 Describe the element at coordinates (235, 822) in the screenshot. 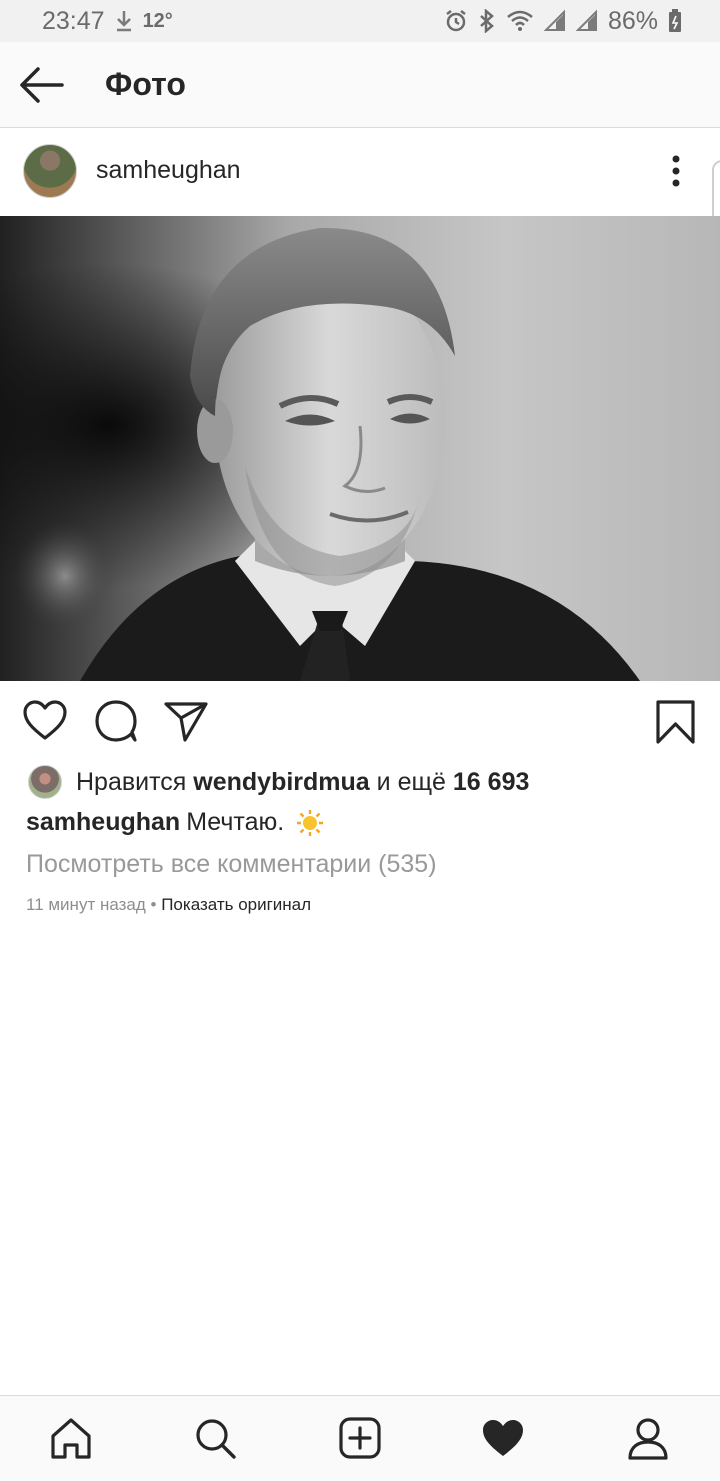

I see `caption-text: Мечтаю.` at that location.